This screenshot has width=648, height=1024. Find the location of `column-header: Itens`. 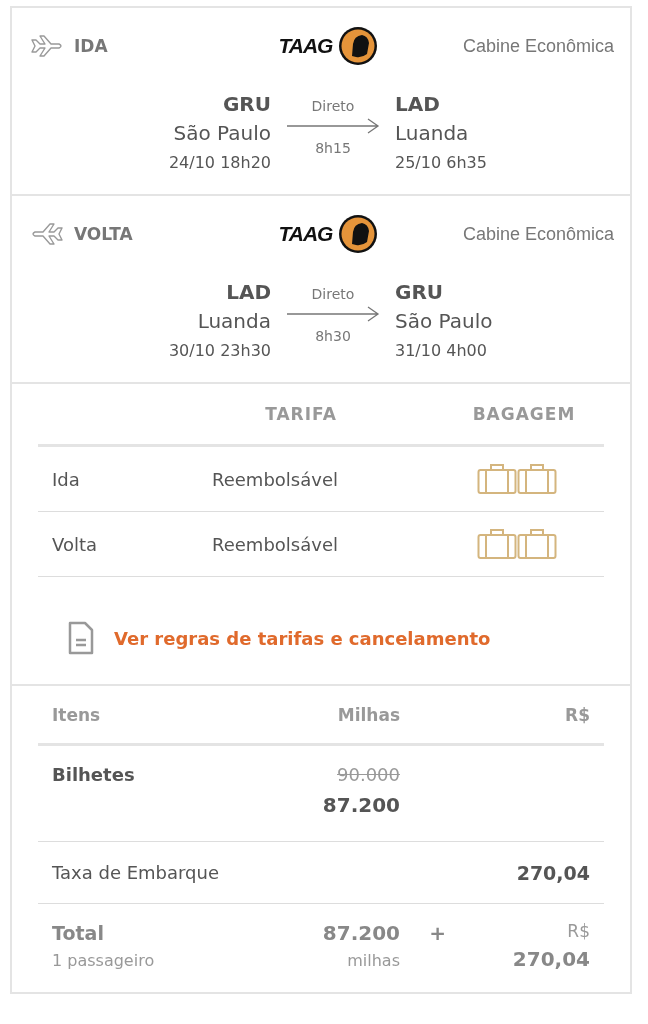

column-header: Itens is located at coordinates (77, 714).